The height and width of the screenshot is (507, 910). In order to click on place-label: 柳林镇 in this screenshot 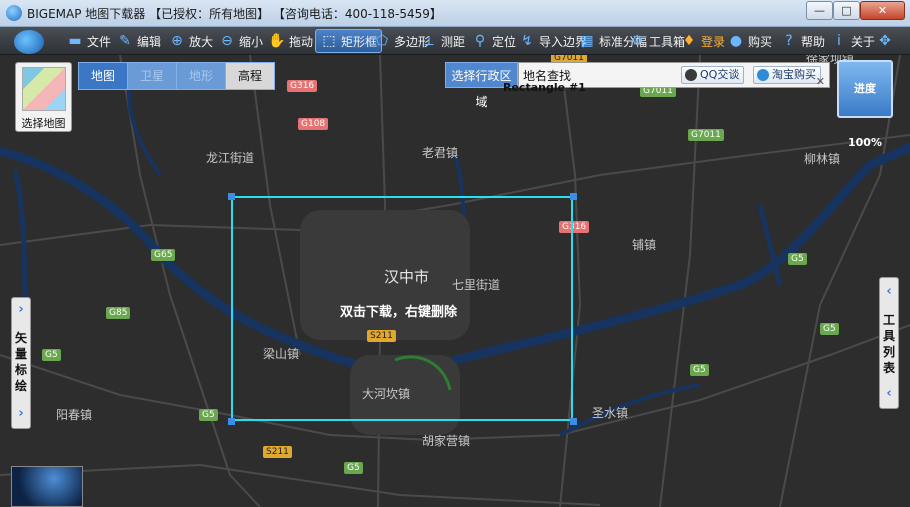, I will do `click(822, 159)`.